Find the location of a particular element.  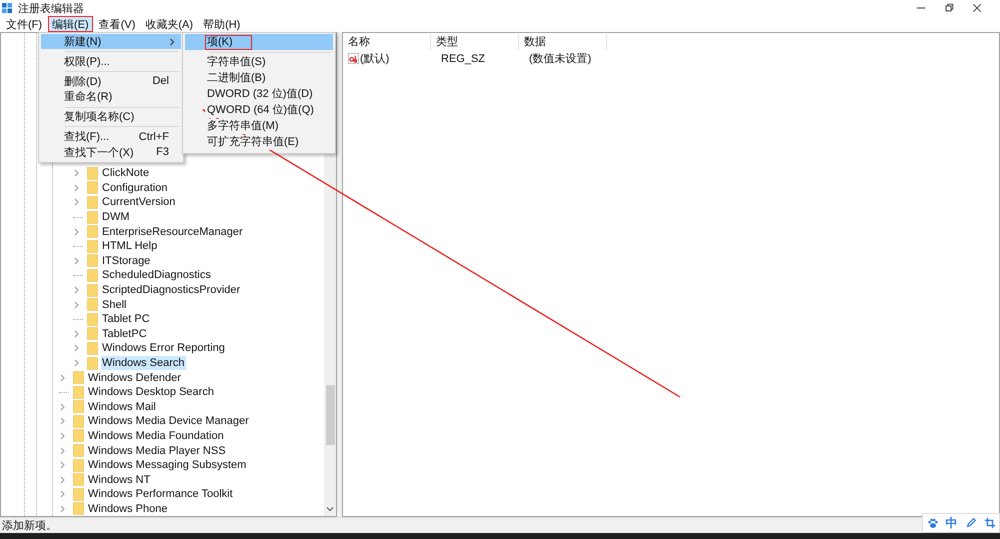

status-text: 添加新项。 is located at coordinates (29, 525).